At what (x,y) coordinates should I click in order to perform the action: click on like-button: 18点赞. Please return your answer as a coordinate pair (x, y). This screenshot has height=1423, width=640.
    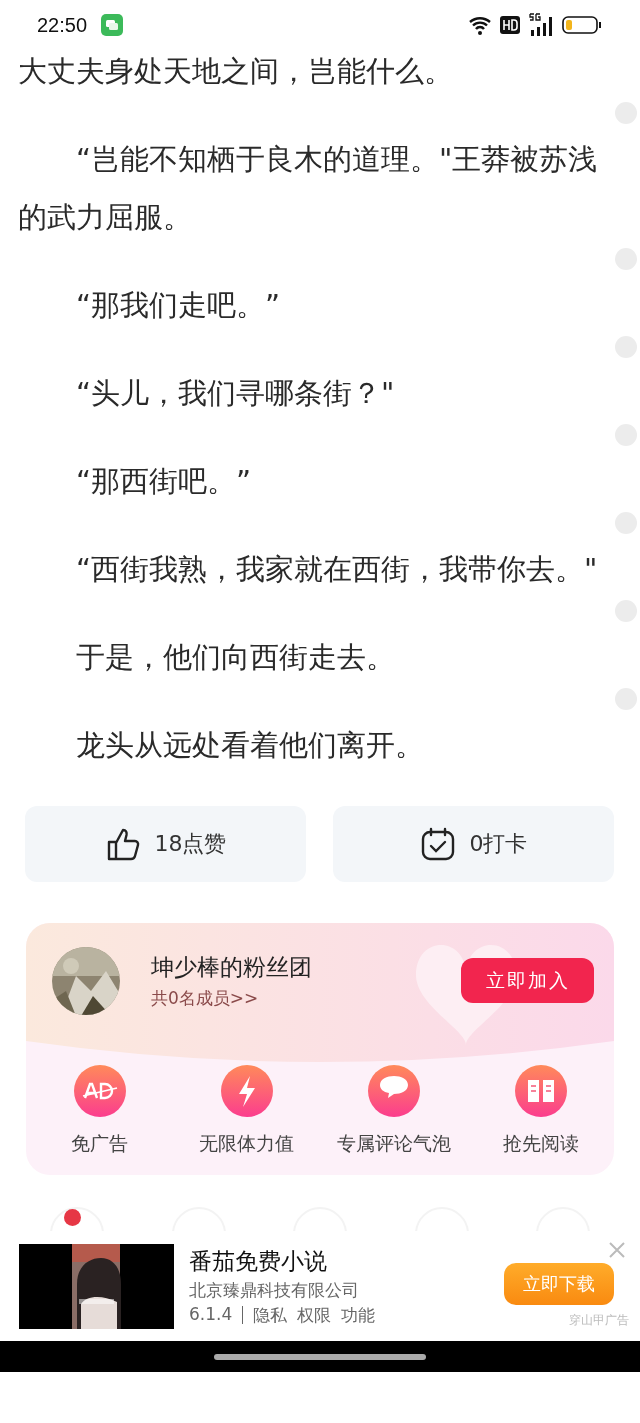
    Looking at the image, I should click on (165, 844).